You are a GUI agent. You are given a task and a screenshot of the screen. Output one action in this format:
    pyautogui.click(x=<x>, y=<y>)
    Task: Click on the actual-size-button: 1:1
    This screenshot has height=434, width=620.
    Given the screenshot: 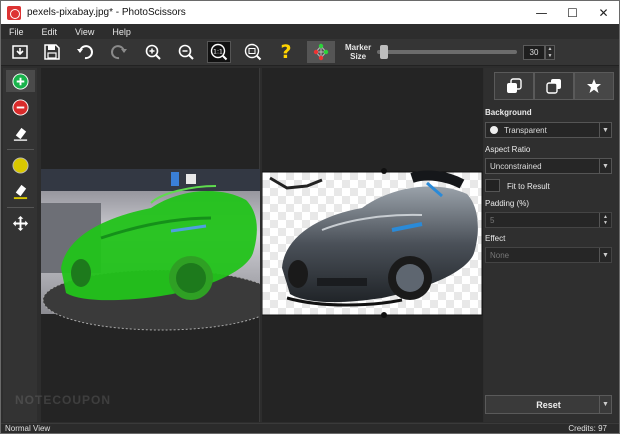 What is the action you would take?
    pyautogui.click(x=219, y=52)
    